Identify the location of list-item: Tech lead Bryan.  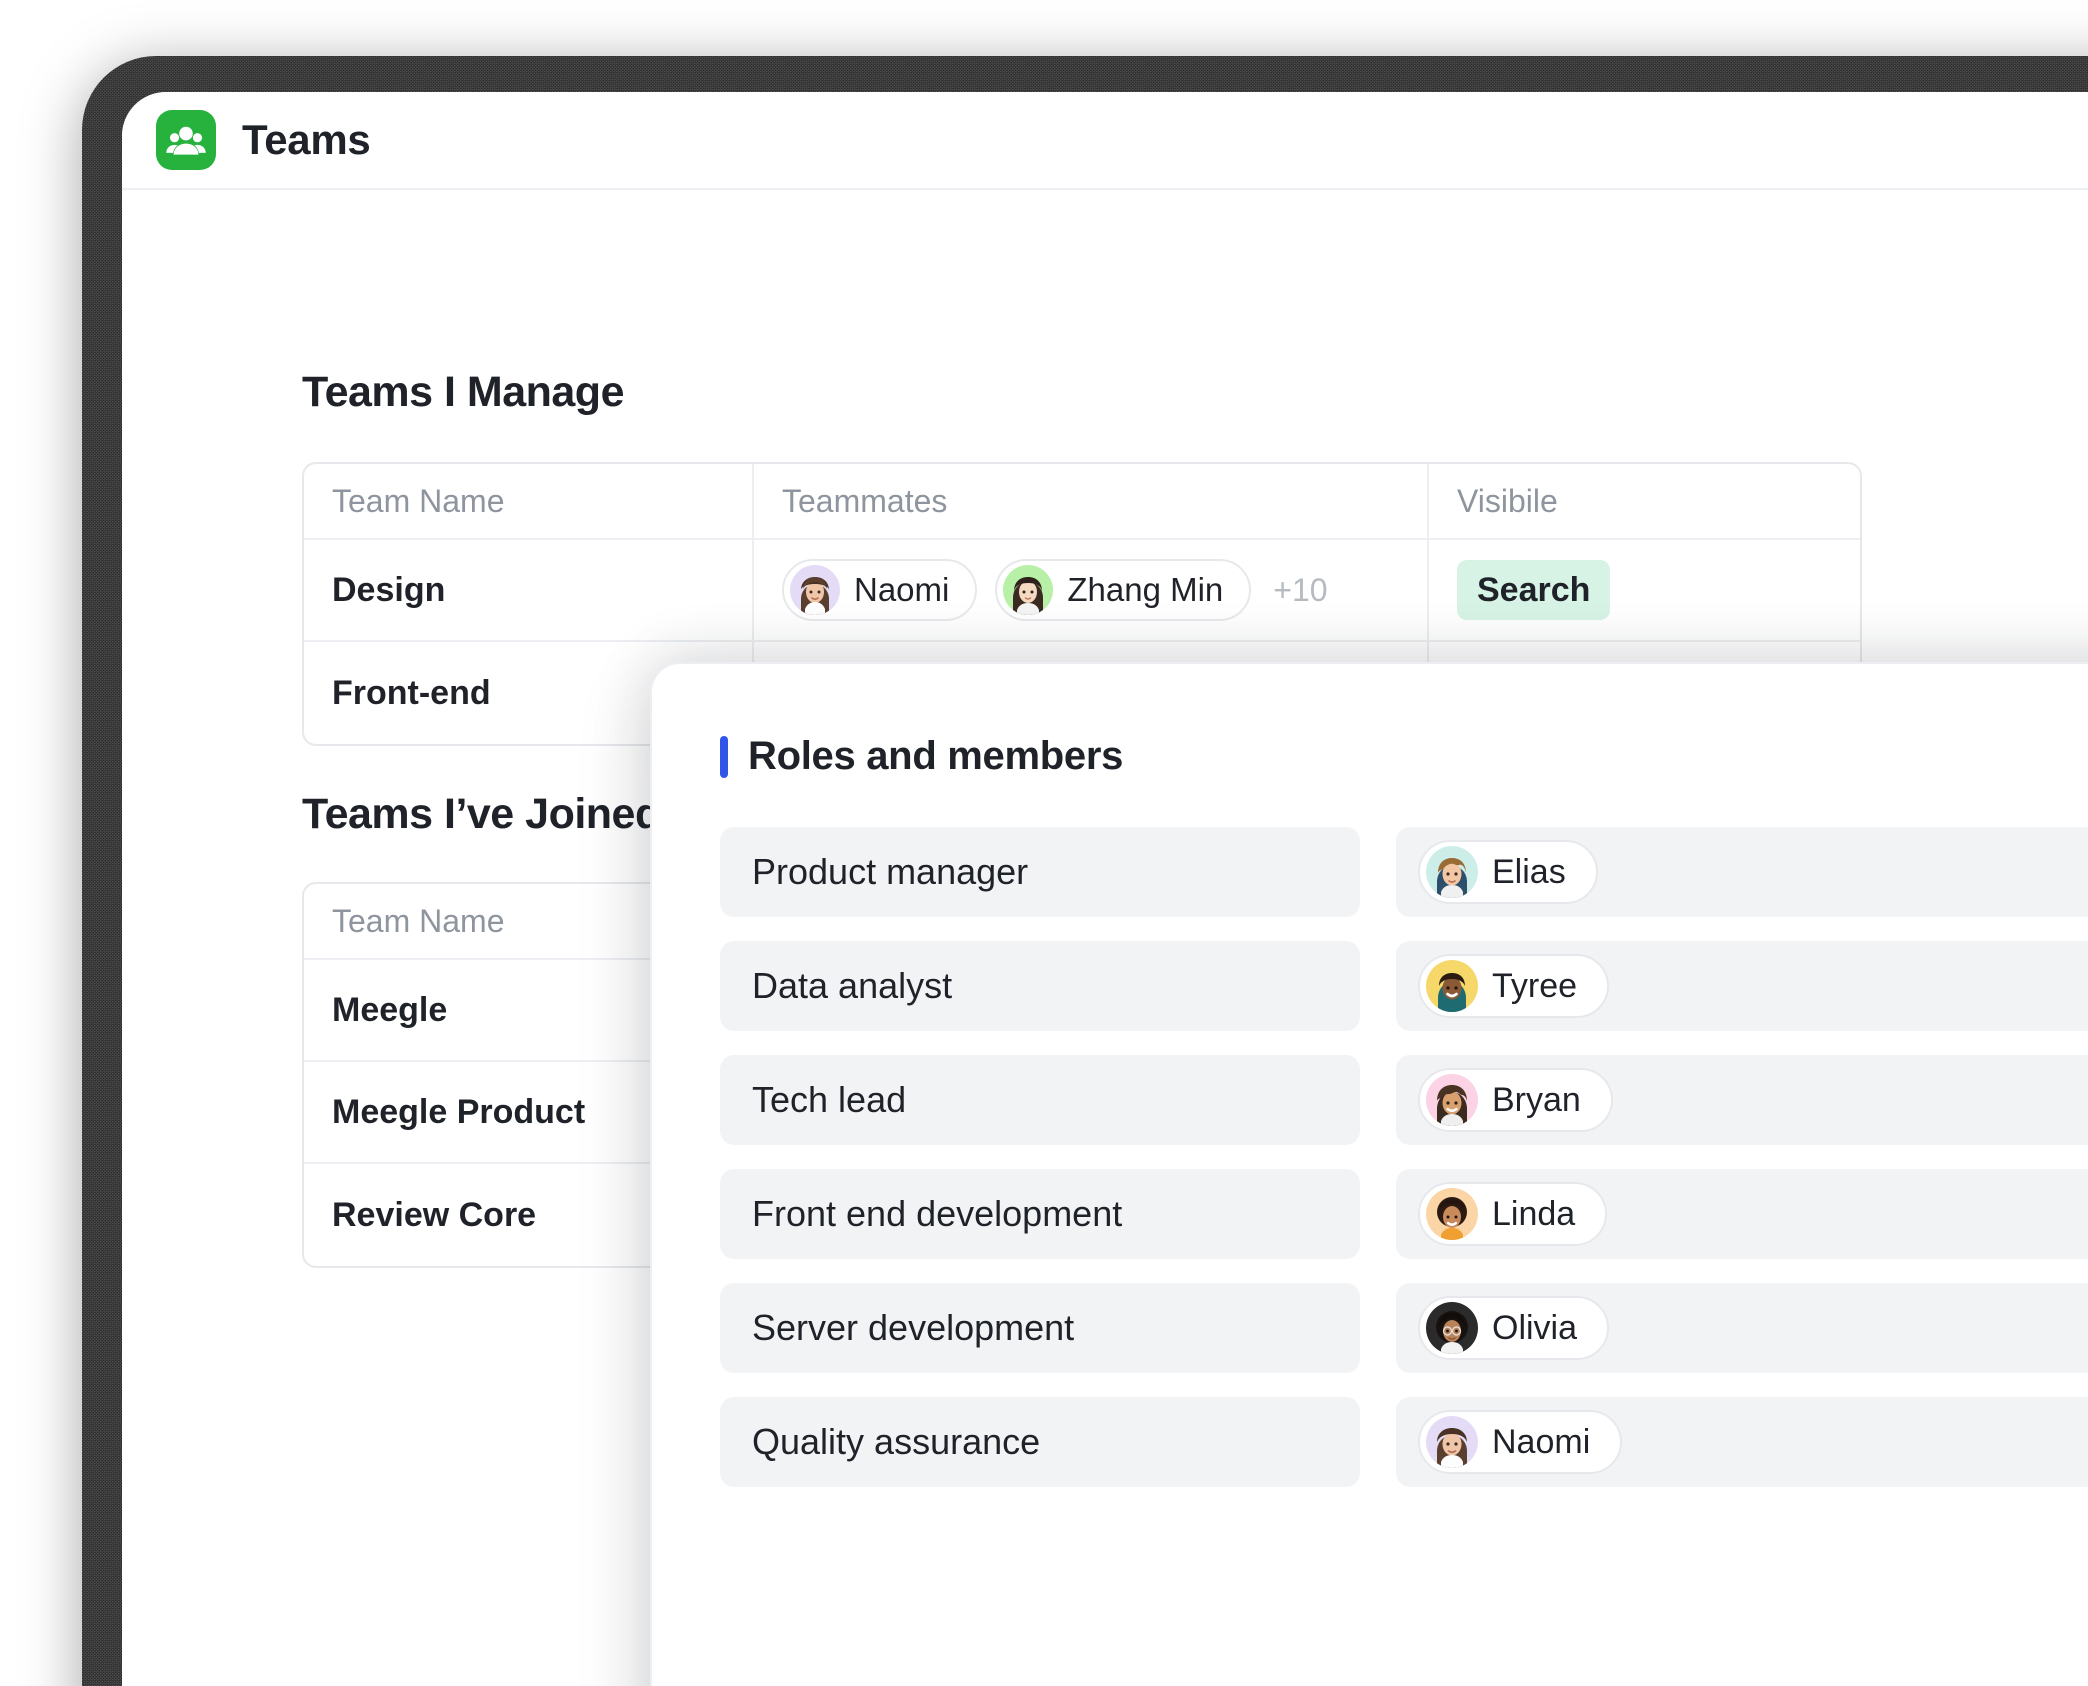
(1404, 1100).